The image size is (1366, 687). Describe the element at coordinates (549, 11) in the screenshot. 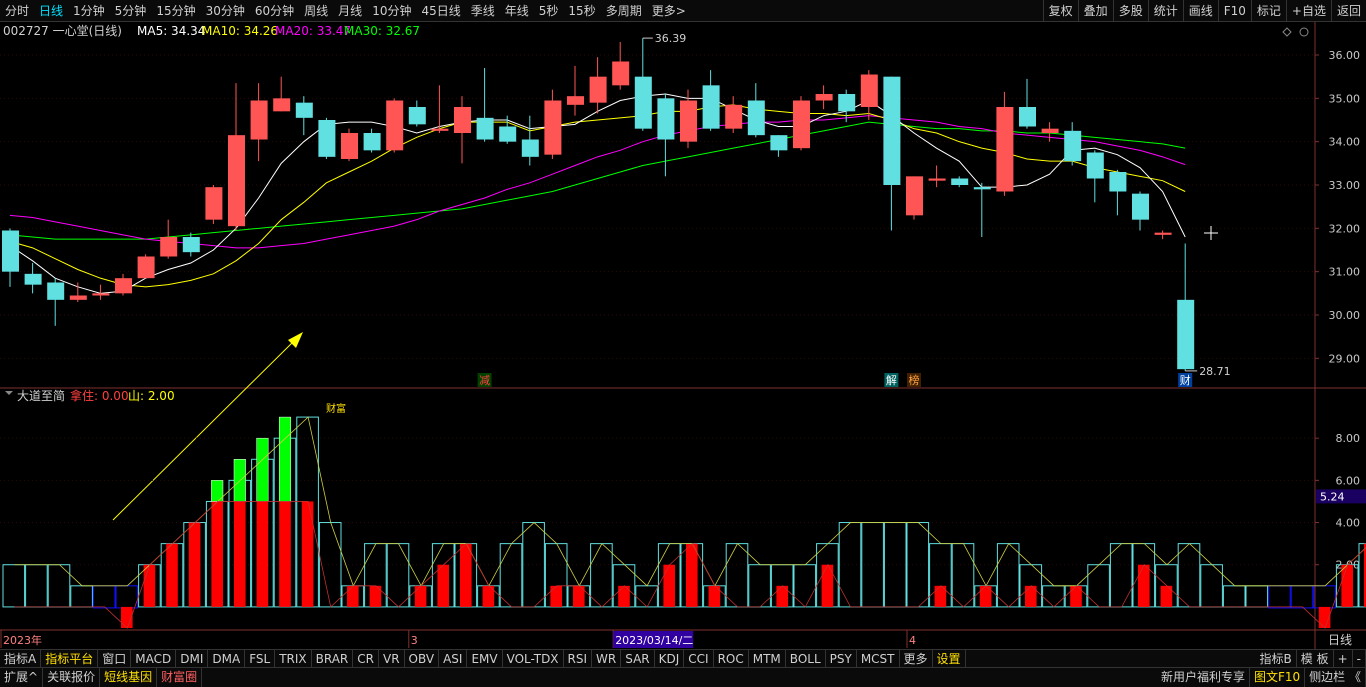

I see `period-tab-13: 5秒` at that location.